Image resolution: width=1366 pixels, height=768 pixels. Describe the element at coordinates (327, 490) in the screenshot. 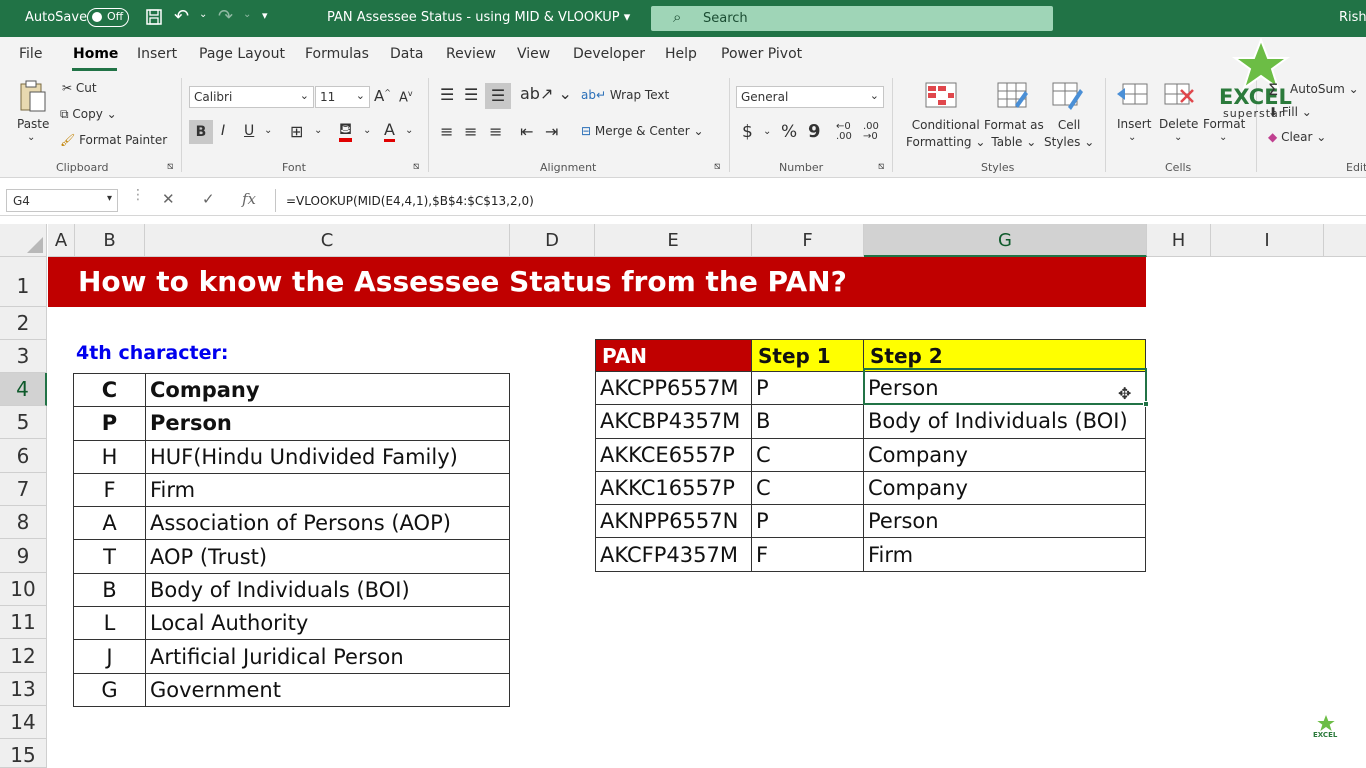

I see `status-desc-cell: Firm` at that location.